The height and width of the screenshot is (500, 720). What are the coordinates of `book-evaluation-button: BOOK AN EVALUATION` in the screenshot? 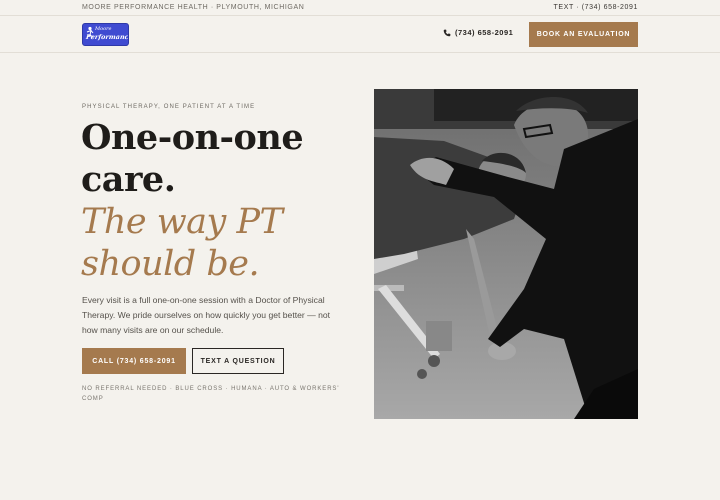 It's located at (583, 34).